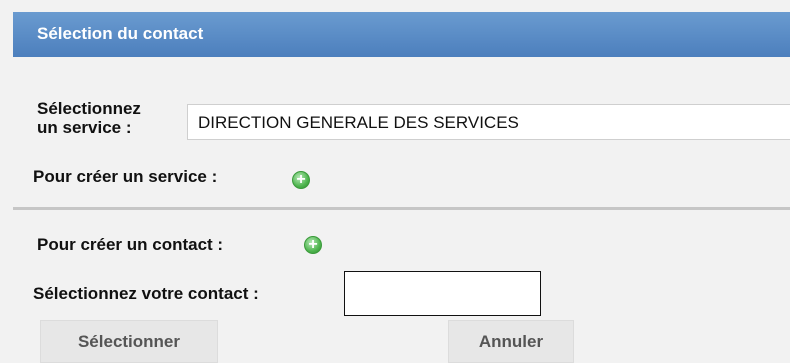 This screenshot has height=363, width=790. What do you see at coordinates (401, 34) in the screenshot?
I see `dialog-title-bar: Sélection du contact` at bounding box center [401, 34].